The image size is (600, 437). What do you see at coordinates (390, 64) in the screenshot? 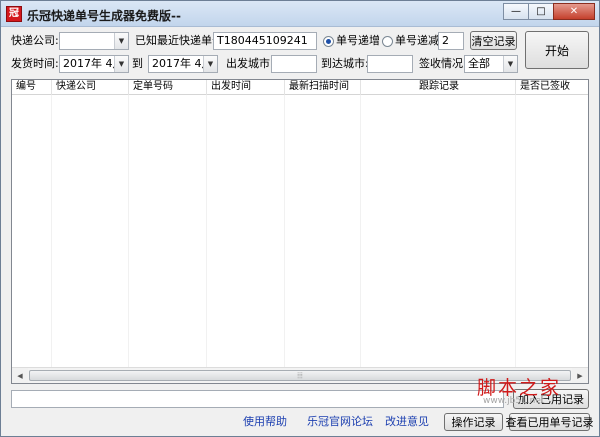
I see `arrive-city-input` at bounding box center [390, 64].